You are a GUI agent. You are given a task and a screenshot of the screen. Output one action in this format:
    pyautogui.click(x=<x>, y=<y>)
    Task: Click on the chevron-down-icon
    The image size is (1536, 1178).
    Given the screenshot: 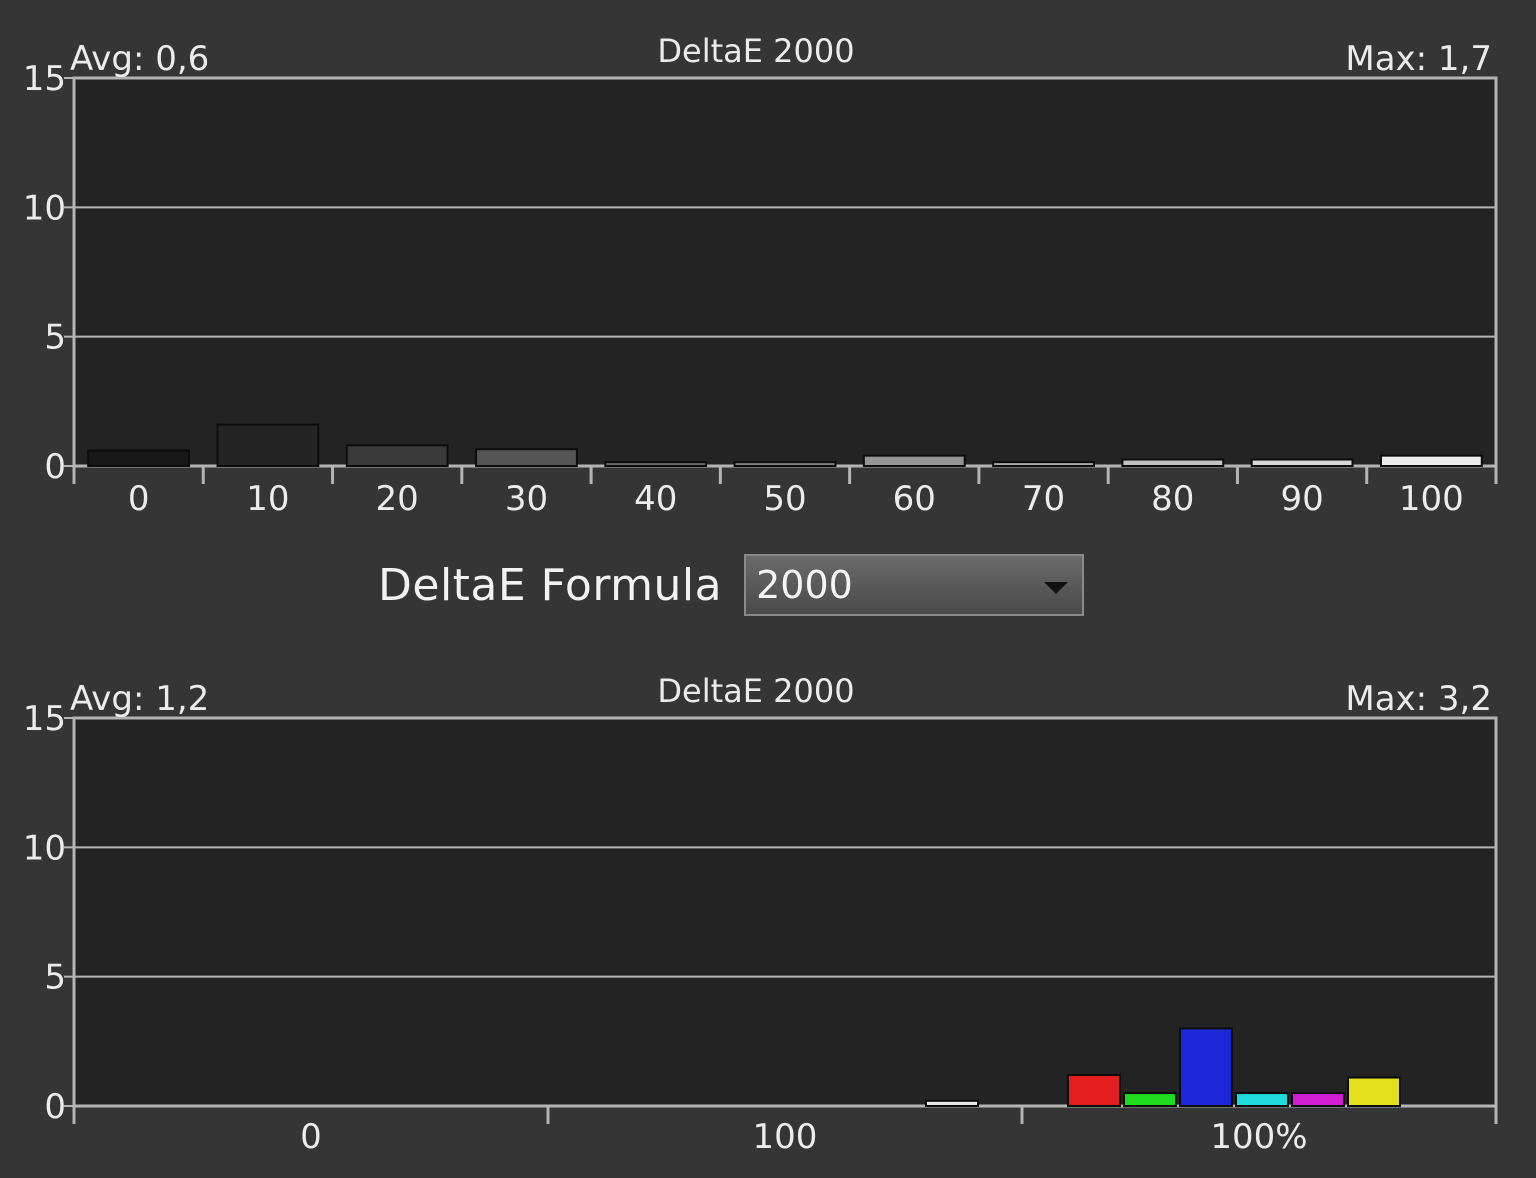 What is the action you would take?
    pyautogui.click(x=1056, y=588)
    